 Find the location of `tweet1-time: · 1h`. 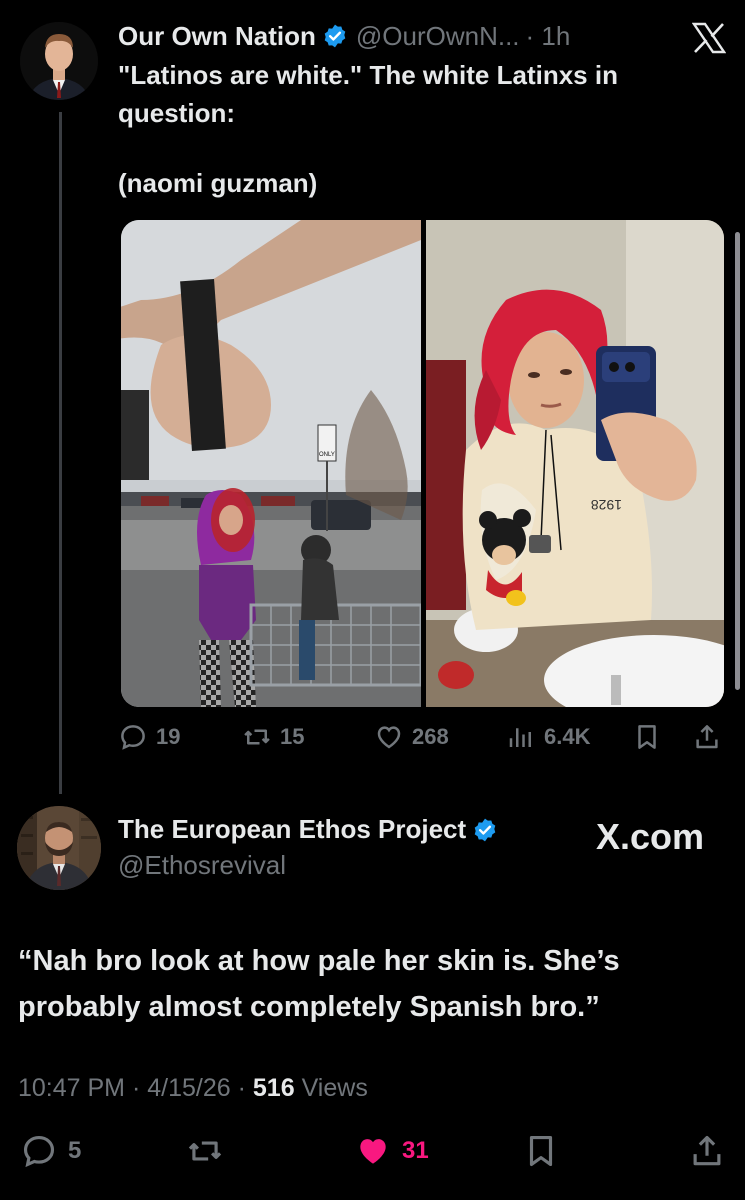

tweet1-time: · 1h is located at coordinates (548, 36).